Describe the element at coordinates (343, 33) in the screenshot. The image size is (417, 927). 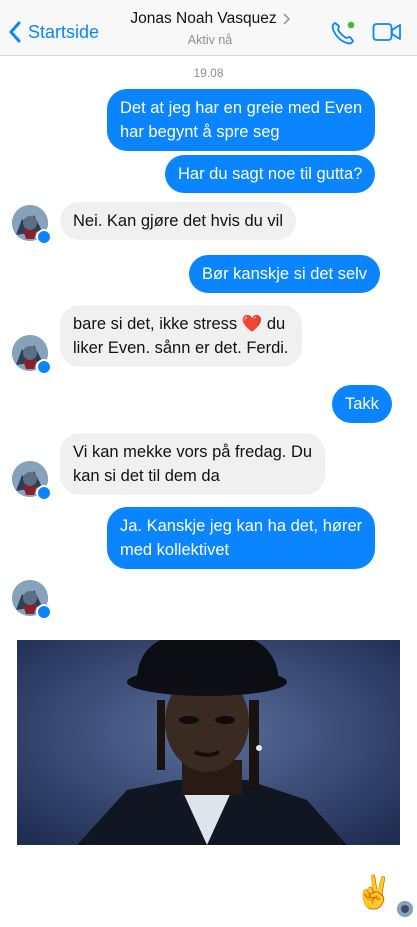
I see `phone-icon` at that location.